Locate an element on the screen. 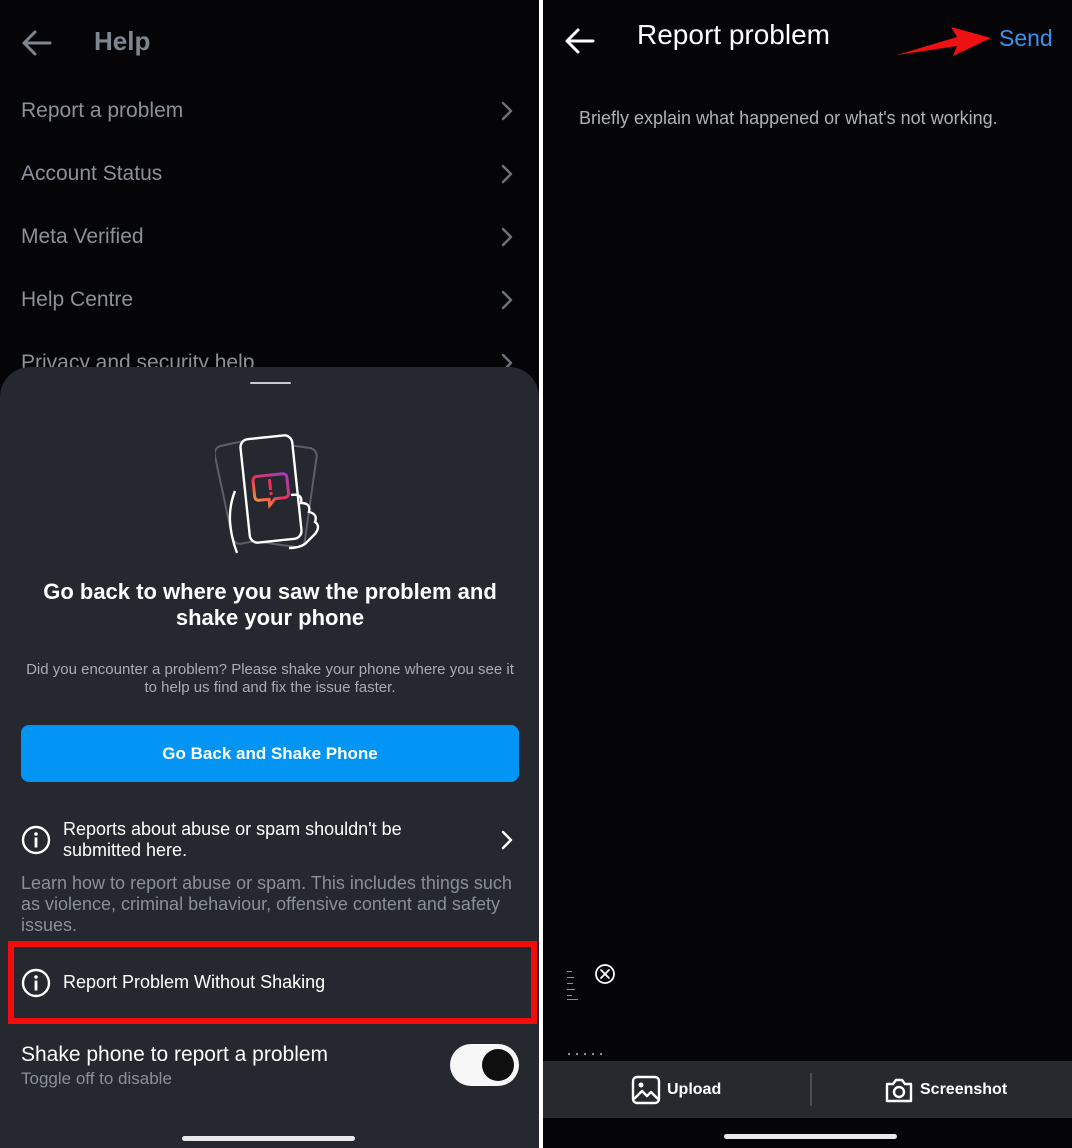 The height and width of the screenshot is (1148, 1072). sheet-drag-handle is located at coordinates (270, 383).